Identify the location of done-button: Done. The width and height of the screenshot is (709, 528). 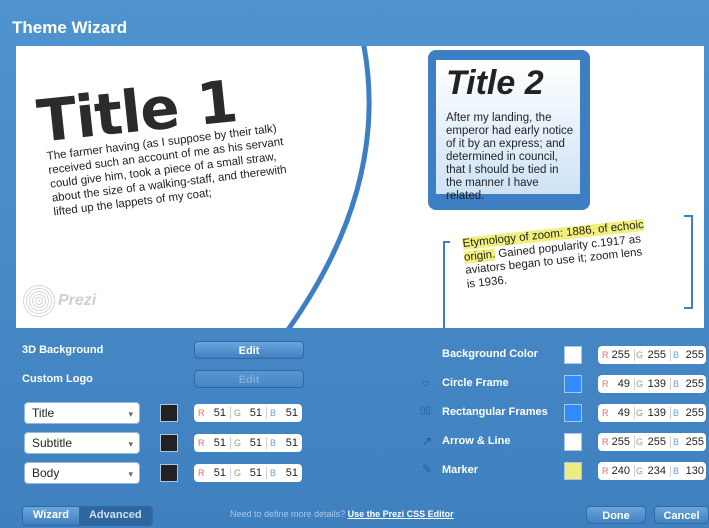
(616, 515).